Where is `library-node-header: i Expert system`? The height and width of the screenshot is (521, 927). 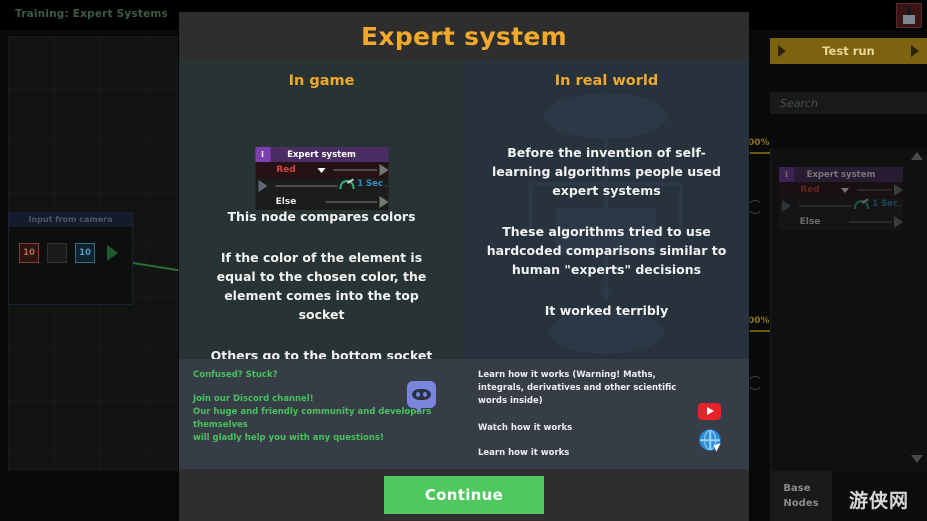 library-node-header: i Expert system is located at coordinates (841, 174).